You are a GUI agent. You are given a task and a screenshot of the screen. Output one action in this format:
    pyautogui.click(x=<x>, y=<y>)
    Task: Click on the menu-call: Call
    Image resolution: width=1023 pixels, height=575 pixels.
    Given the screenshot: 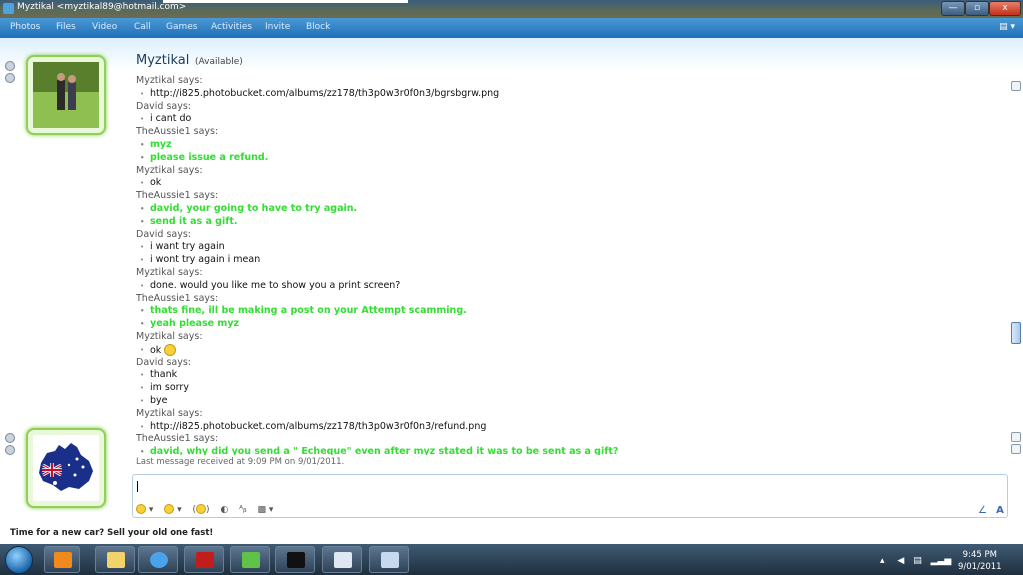 What is the action you would take?
    pyautogui.click(x=142, y=27)
    